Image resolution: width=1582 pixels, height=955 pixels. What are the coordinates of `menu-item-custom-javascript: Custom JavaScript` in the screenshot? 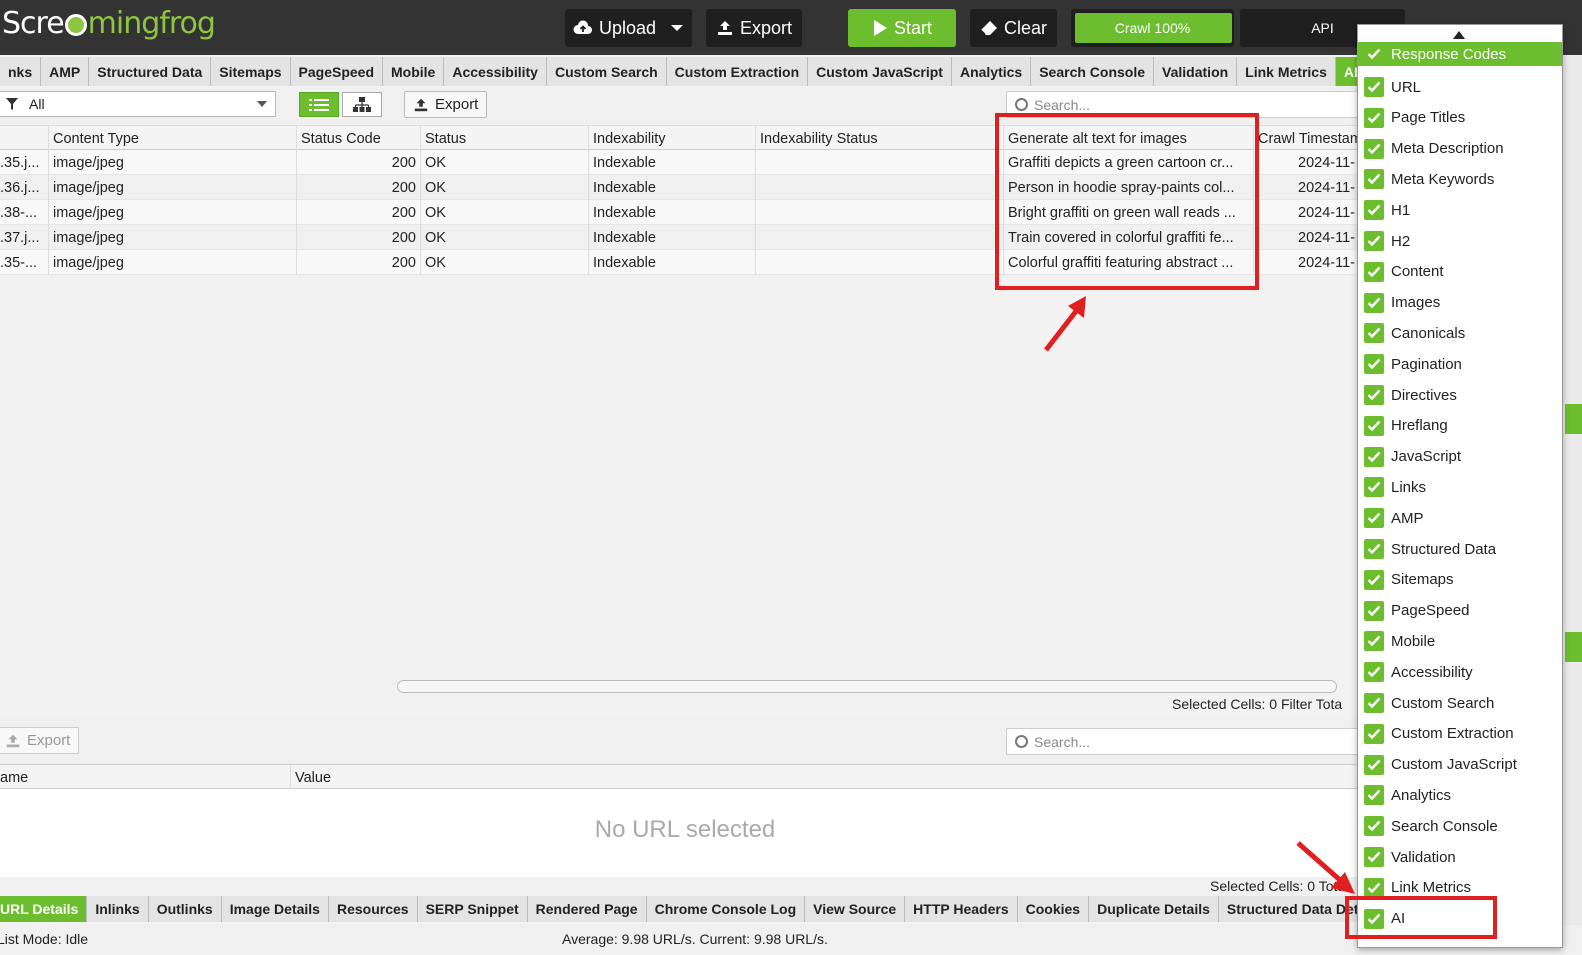 It's located at (1460, 765).